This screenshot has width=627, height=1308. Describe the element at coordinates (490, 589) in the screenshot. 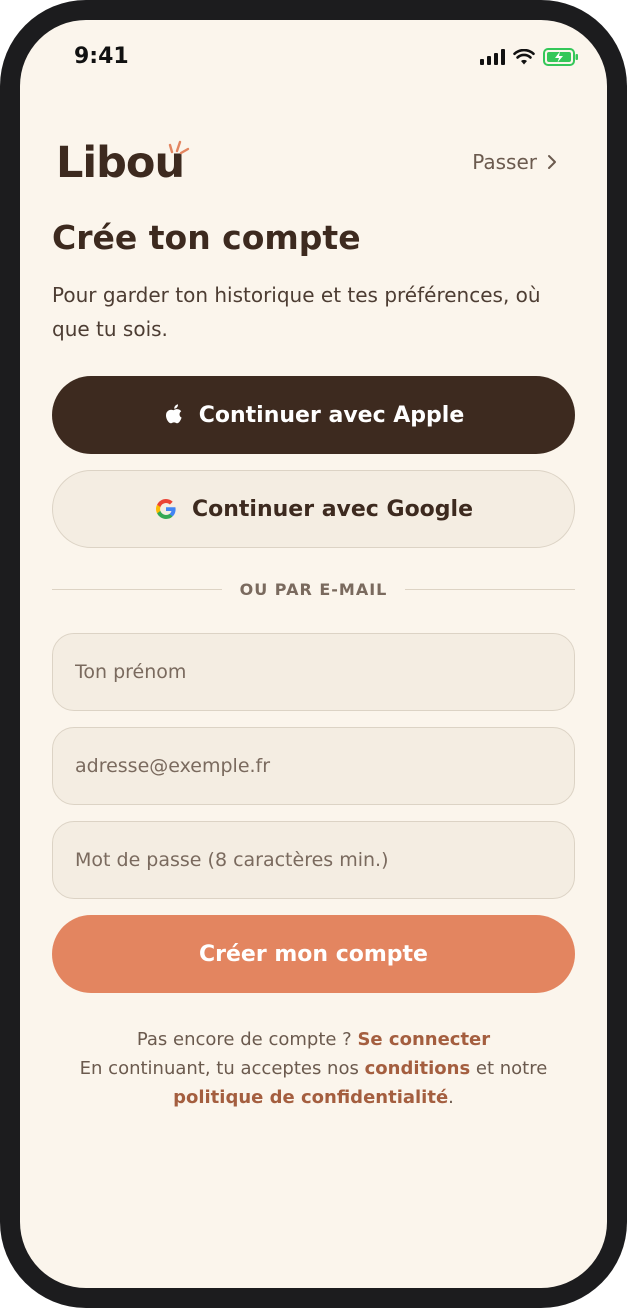

I see `divider-line-right` at that location.